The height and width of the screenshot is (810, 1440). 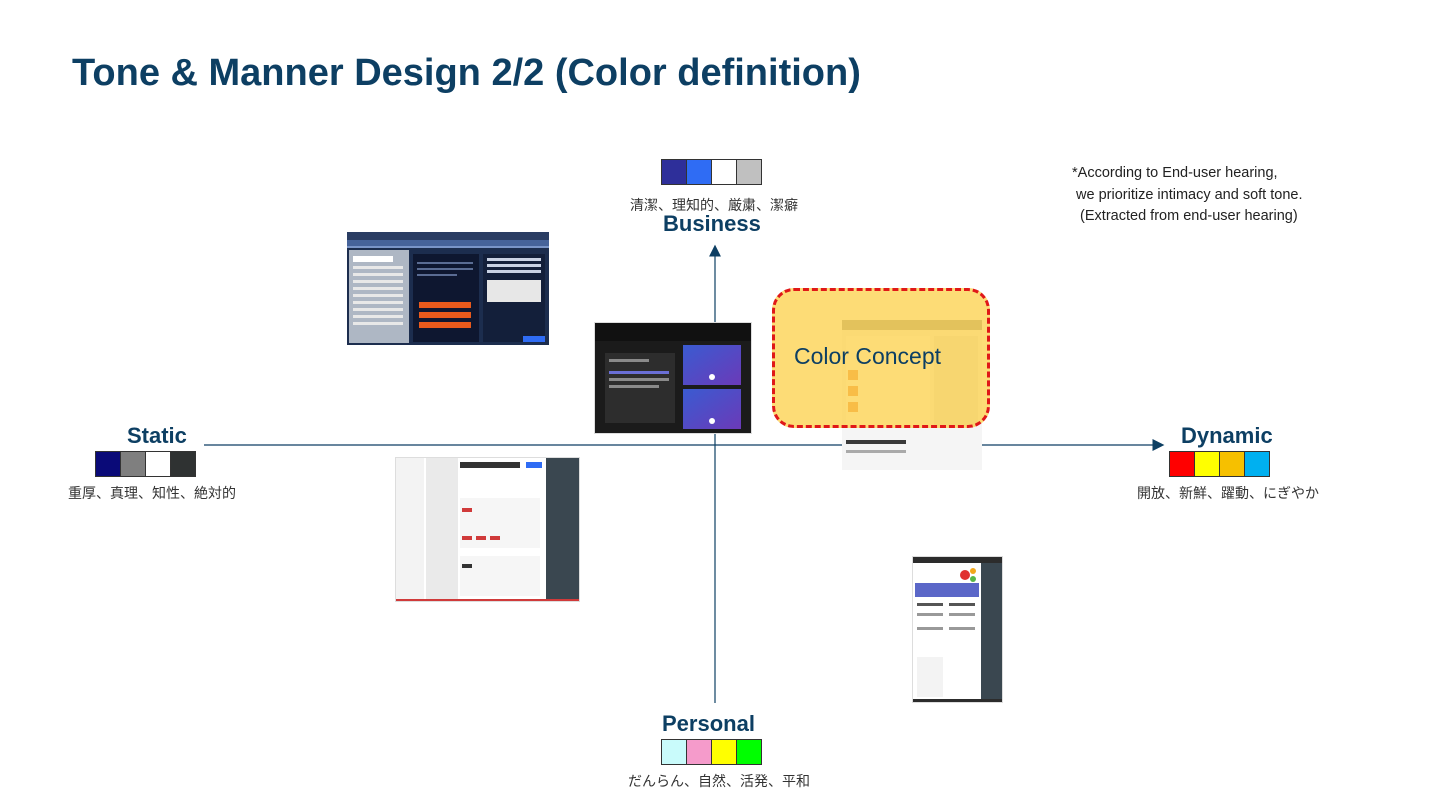 I want to click on static-description: 重厚、真理、知性、絶対的, so click(x=152, y=494).